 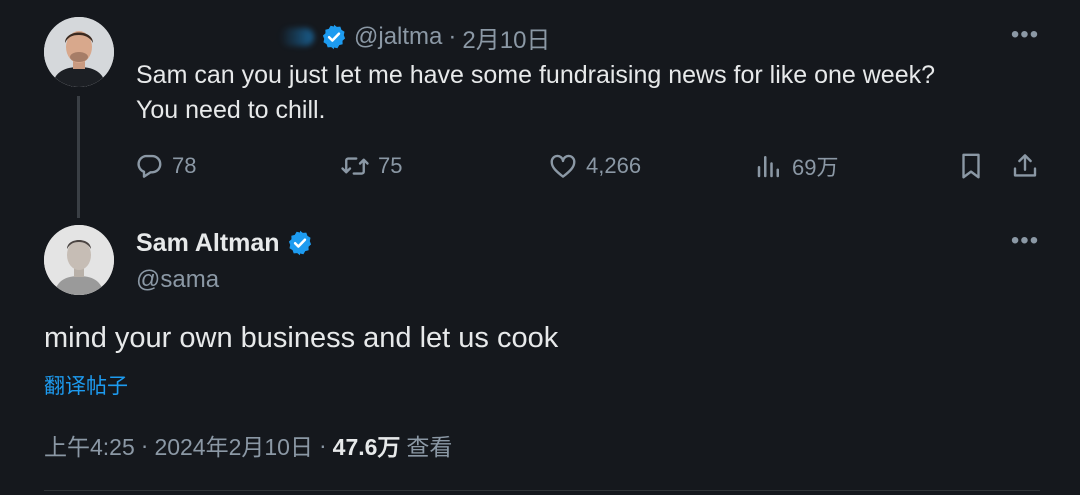 I want to click on tweet-time: 上午4:25, so click(x=89, y=445).